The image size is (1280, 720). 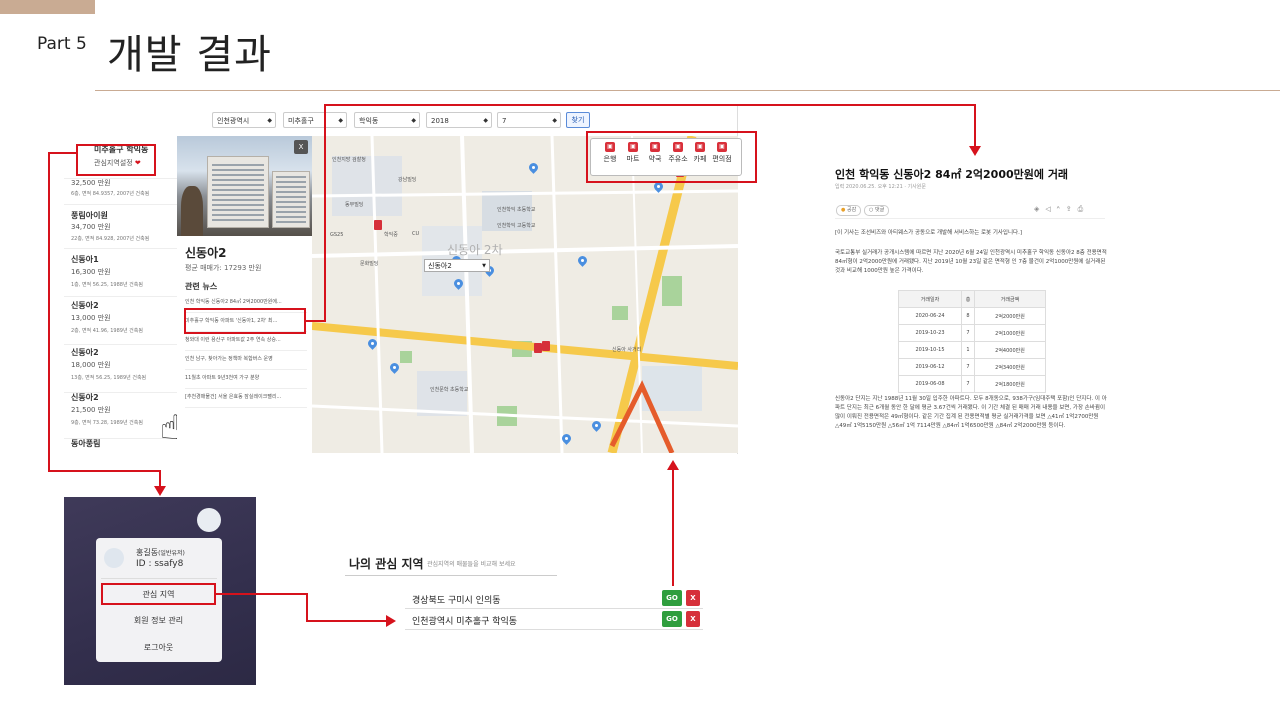 I want to click on highlight-amenity-toolbar, so click(x=671, y=157).